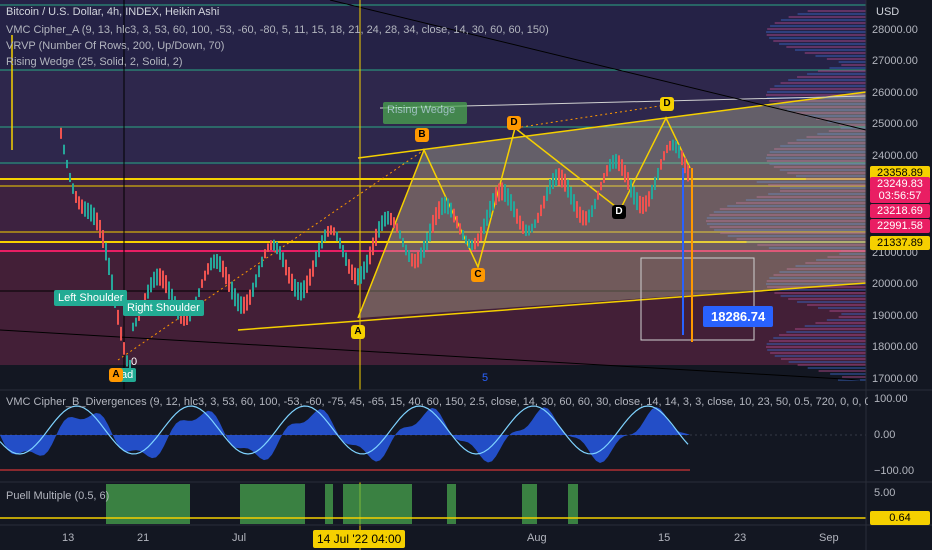 This screenshot has height=550, width=932. I want to click on price-tick: 17000.00, so click(895, 379).